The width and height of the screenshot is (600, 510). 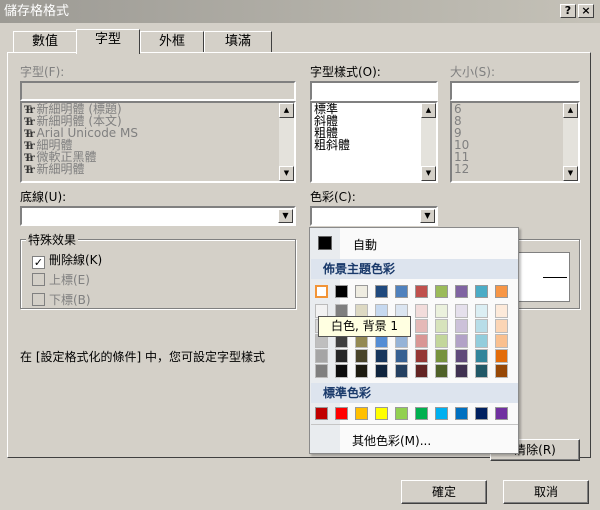 I want to click on tab-border: 外框, so click(x=172, y=42).